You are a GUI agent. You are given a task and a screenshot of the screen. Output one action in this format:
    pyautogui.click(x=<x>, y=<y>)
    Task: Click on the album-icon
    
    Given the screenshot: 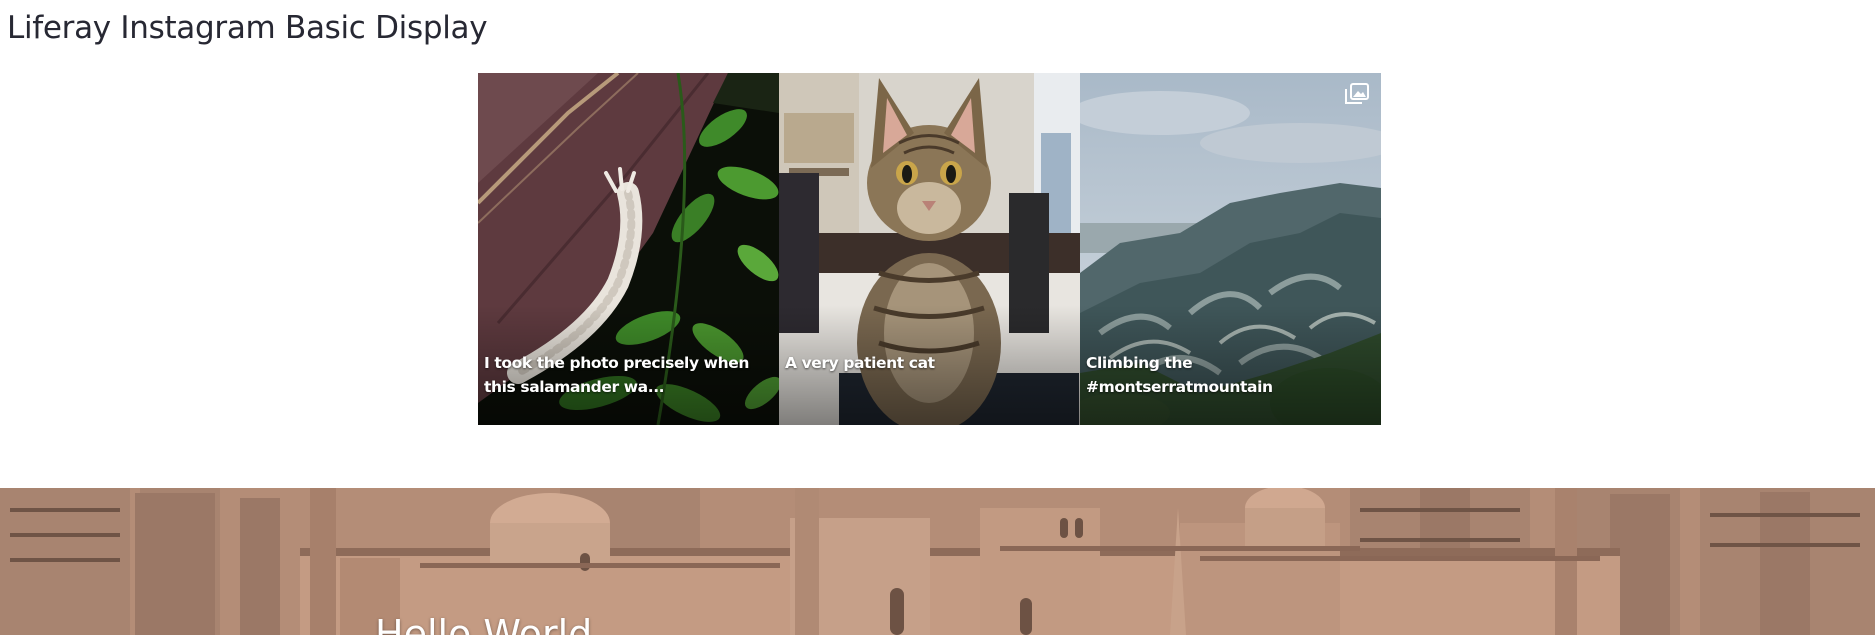 What is the action you would take?
    pyautogui.click(x=1357, y=93)
    